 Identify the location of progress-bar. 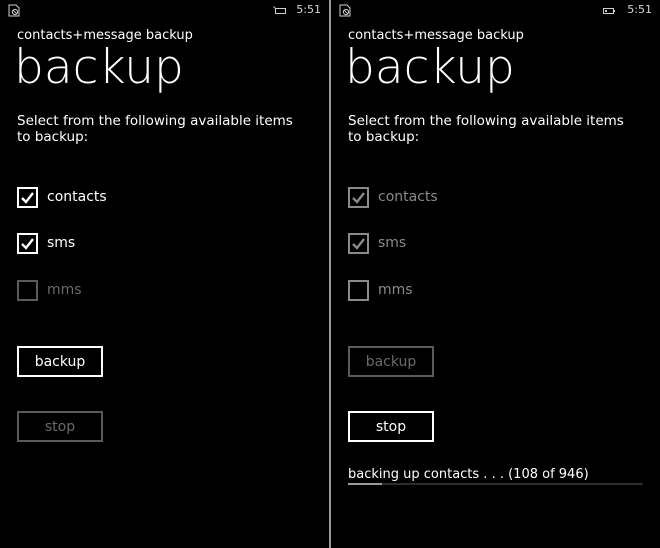
(495, 484).